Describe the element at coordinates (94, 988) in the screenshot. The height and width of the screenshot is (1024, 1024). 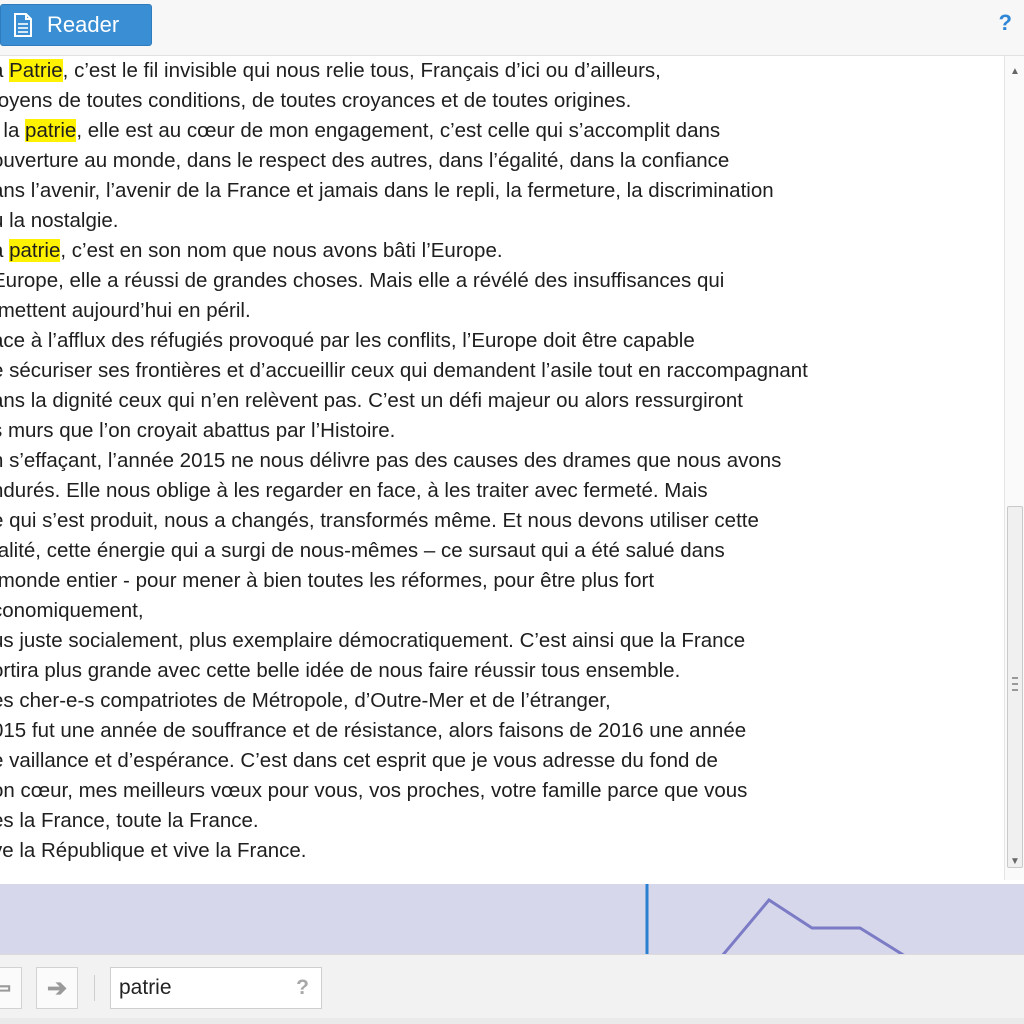
I see `divider` at that location.